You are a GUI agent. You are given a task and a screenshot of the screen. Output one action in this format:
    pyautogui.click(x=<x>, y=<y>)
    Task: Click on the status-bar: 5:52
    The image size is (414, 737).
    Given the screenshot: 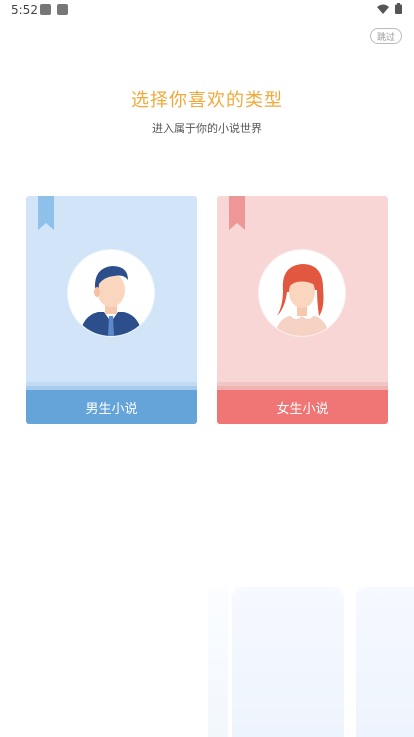 What is the action you would take?
    pyautogui.click(x=207, y=10)
    